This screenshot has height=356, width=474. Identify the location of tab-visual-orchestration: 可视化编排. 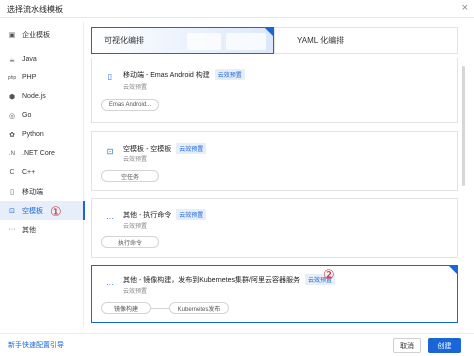
(182, 40).